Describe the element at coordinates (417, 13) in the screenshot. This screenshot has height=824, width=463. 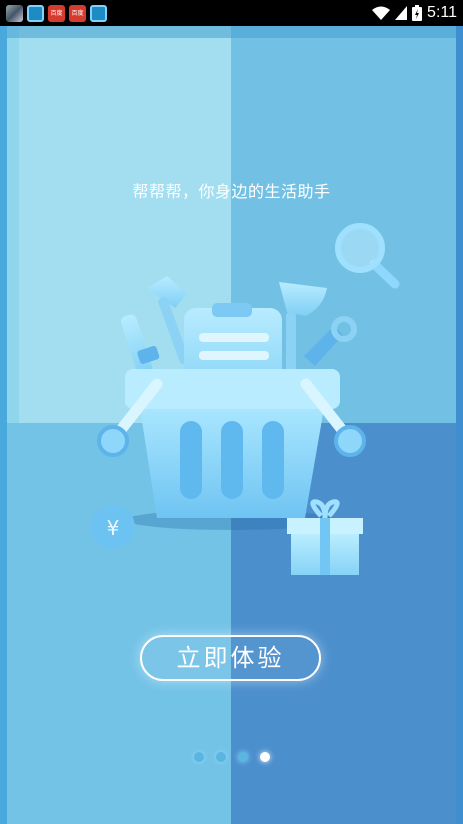
I see `battery-icon` at that location.